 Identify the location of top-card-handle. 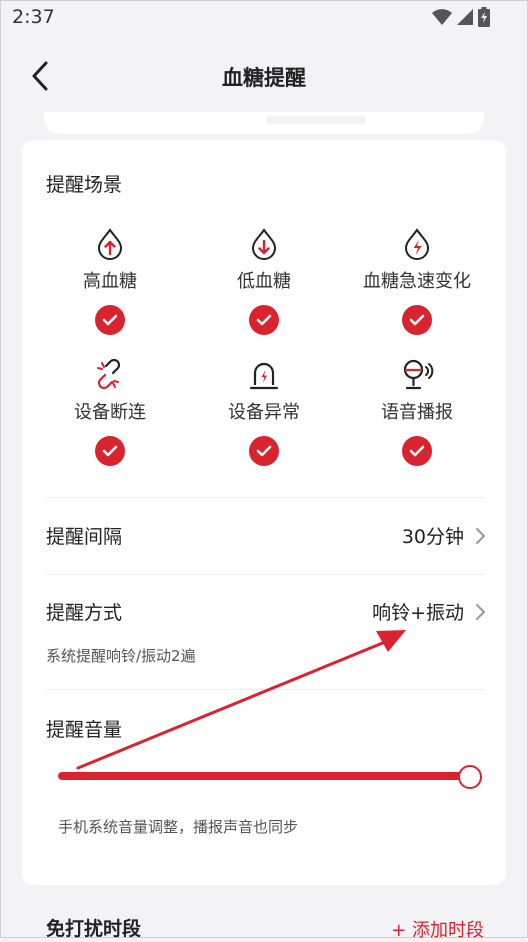
(316, 120).